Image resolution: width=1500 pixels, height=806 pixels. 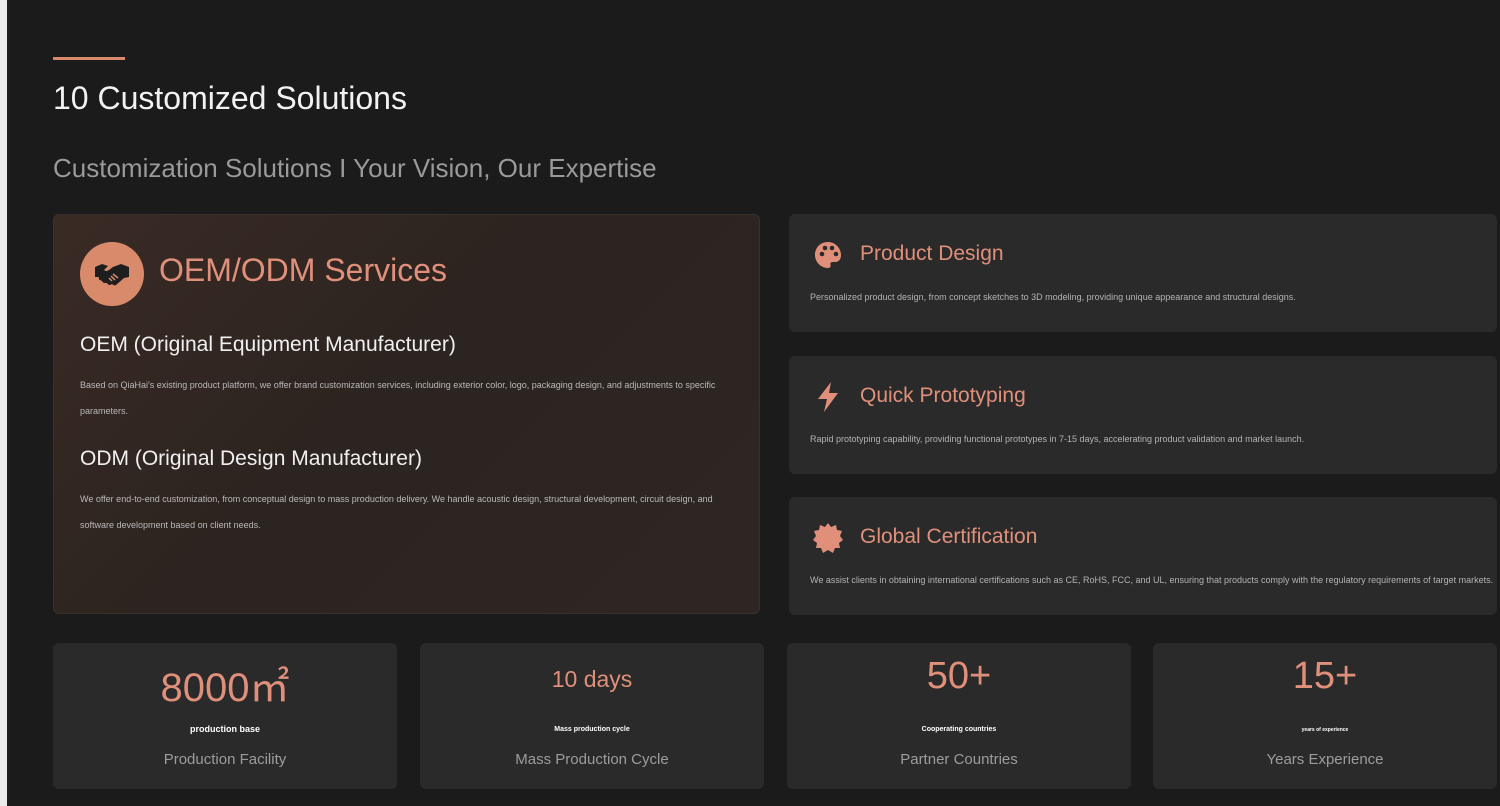 What do you see at coordinates (224, 729) in the screenshot?
I see `stat-caption: production base` at bounding box center [224, 729].